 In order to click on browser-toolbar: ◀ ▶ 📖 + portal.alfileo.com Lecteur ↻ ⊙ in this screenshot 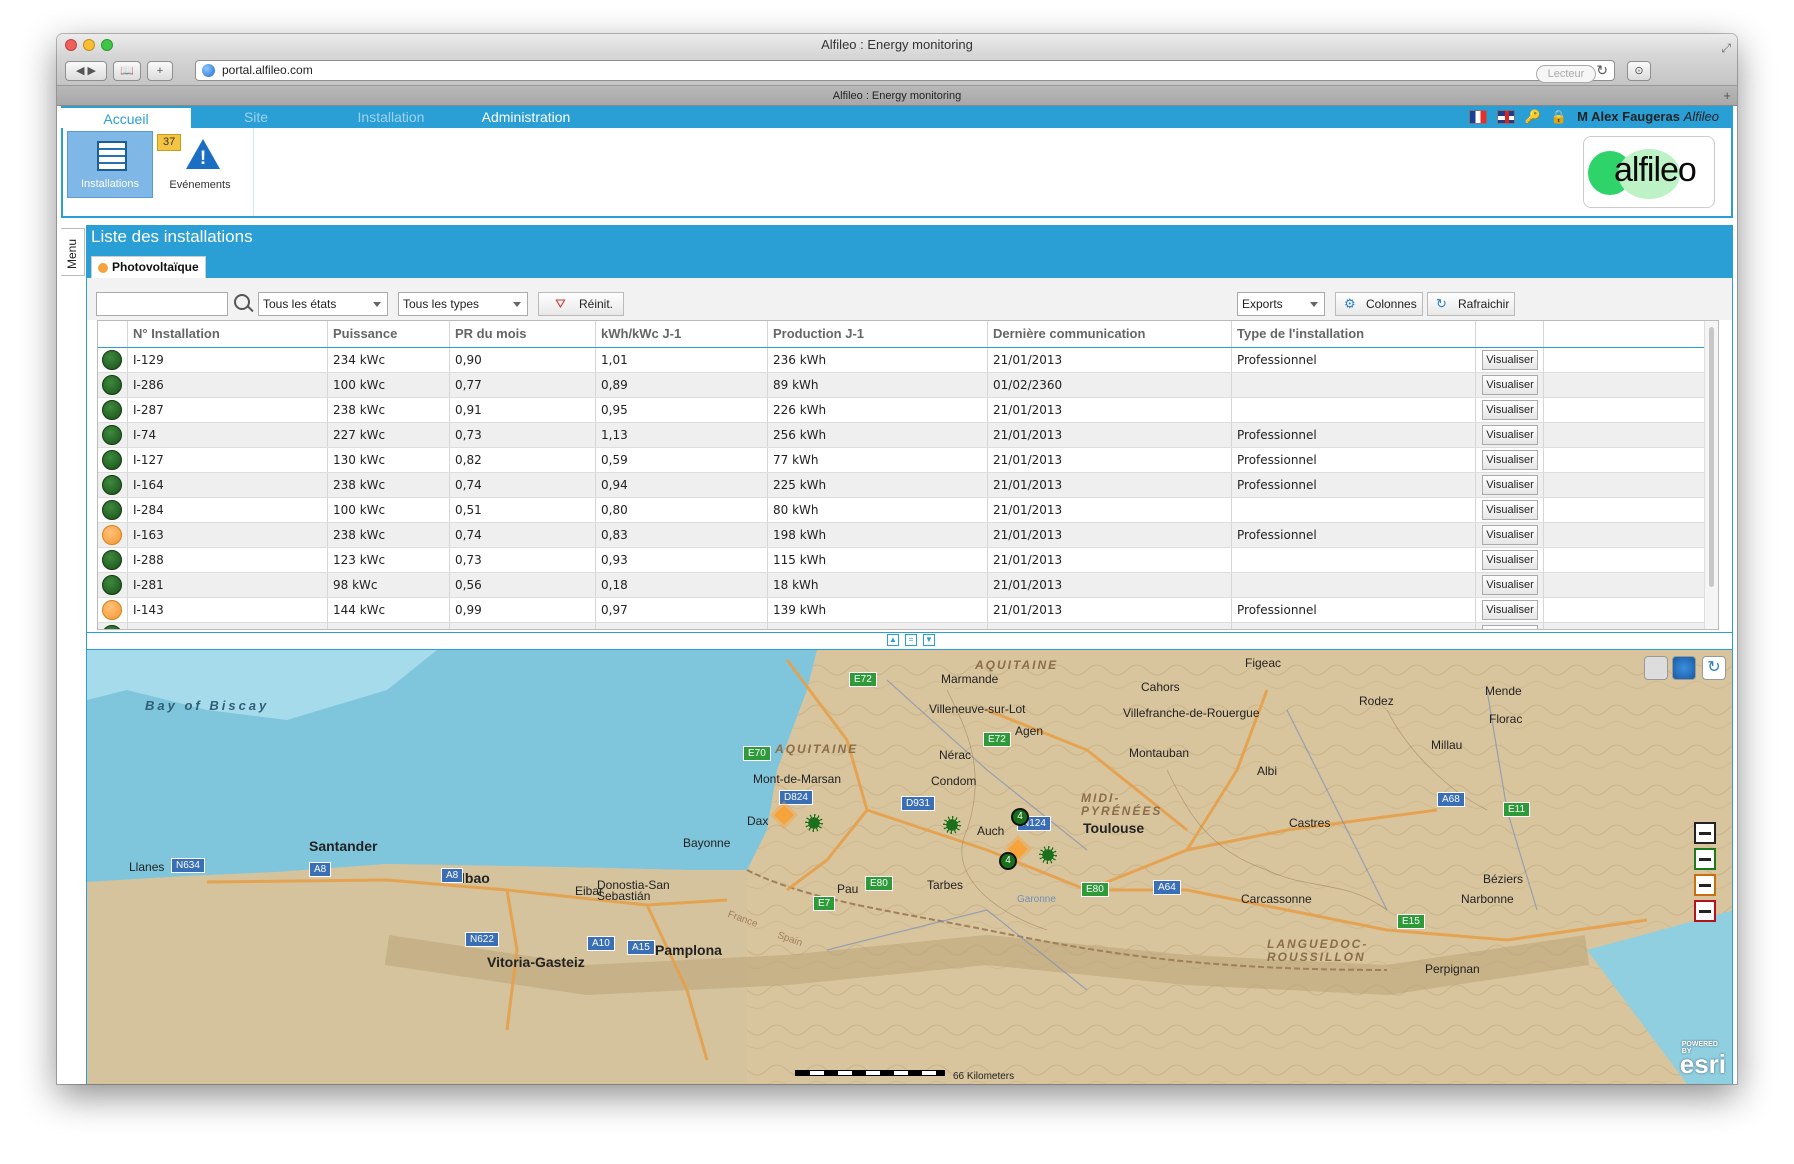, I will do `click(897, 71)`.